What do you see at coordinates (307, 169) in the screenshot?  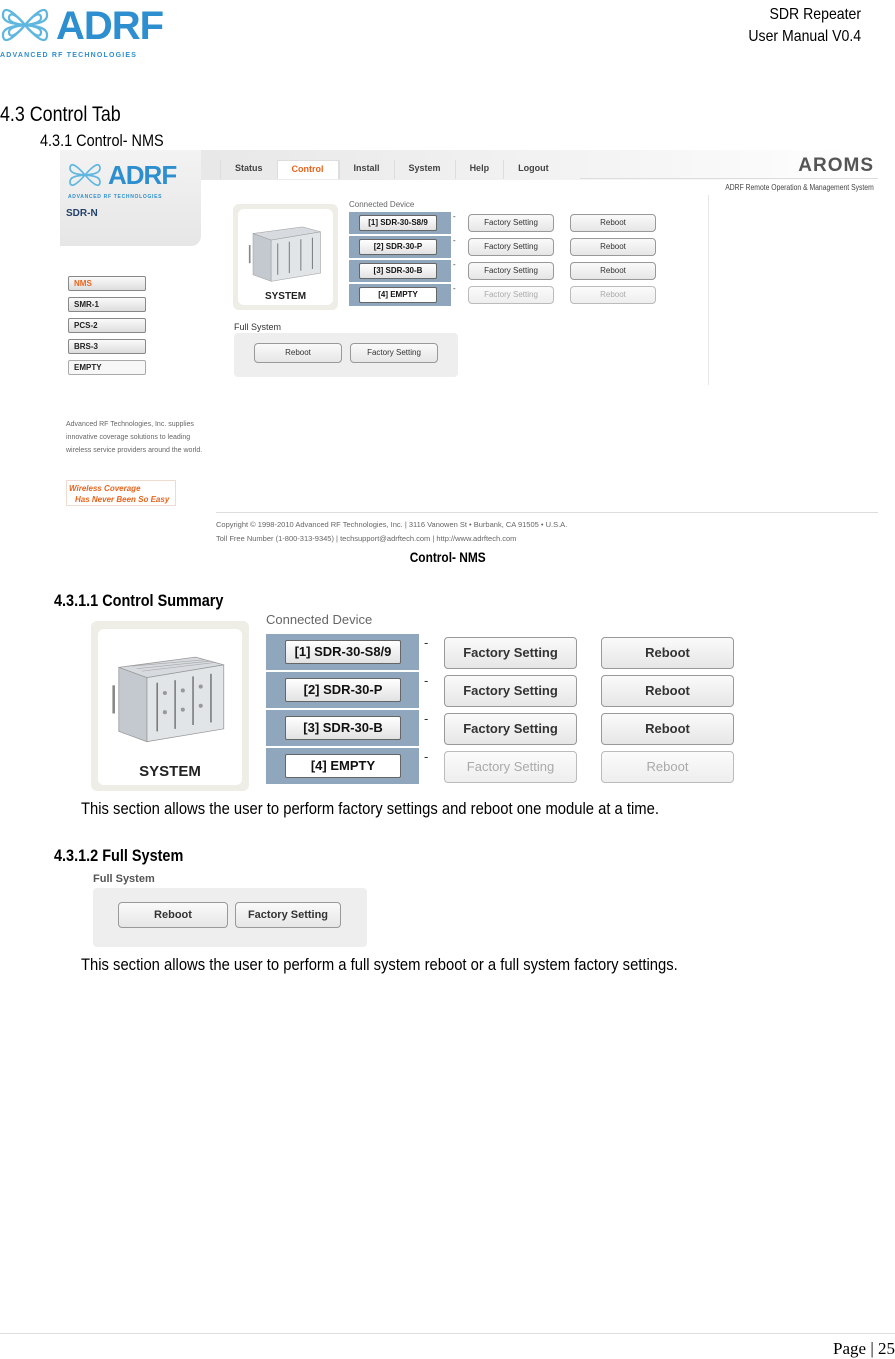 I see `tab-control: Control` at bounding box center [307, 169].